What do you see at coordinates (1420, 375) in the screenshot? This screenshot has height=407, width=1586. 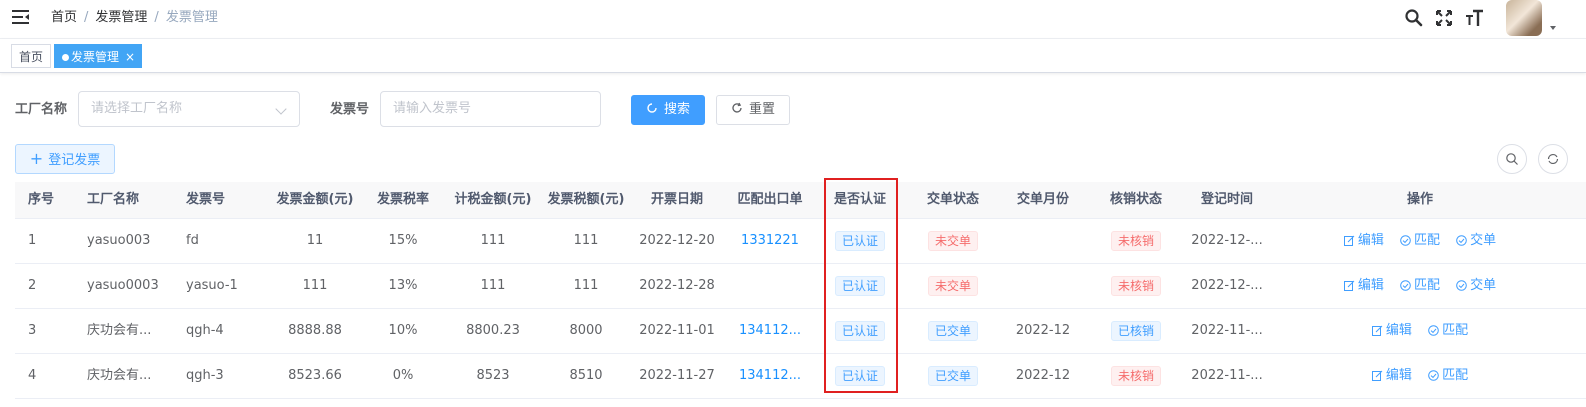 I see `cell-actions: 编辑 匹配` at bounding box center [1420, 375].